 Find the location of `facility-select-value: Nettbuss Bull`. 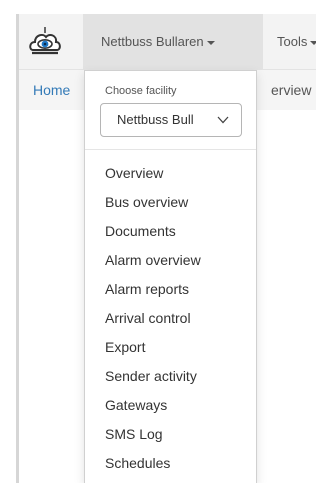

facility-select-value: Nettbuss Bull is located at coordinates (155, 119).